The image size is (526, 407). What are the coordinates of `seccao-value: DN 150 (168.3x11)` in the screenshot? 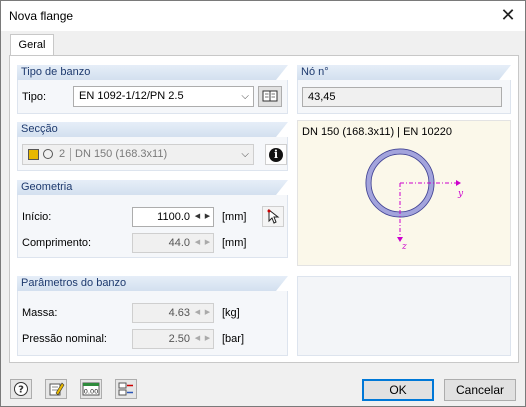 It's located at (121, 154).